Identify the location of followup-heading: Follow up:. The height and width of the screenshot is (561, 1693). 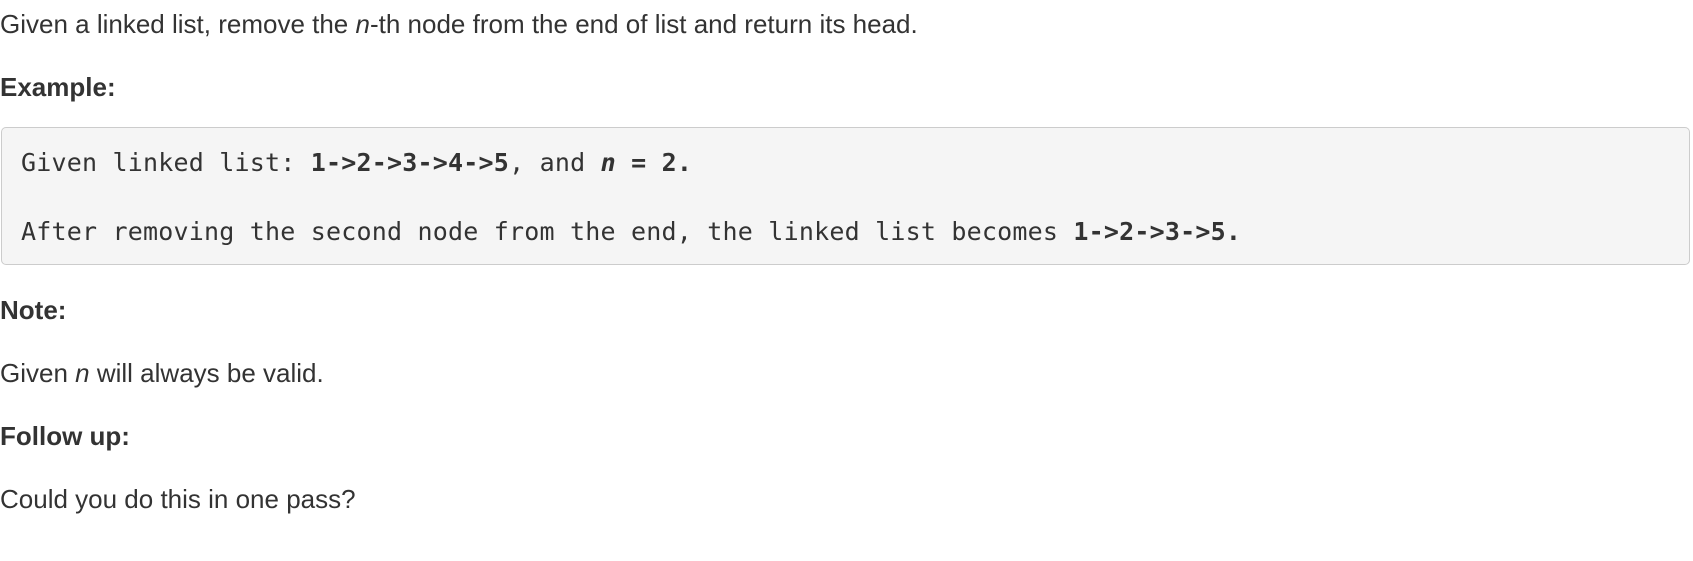
(65, 436).